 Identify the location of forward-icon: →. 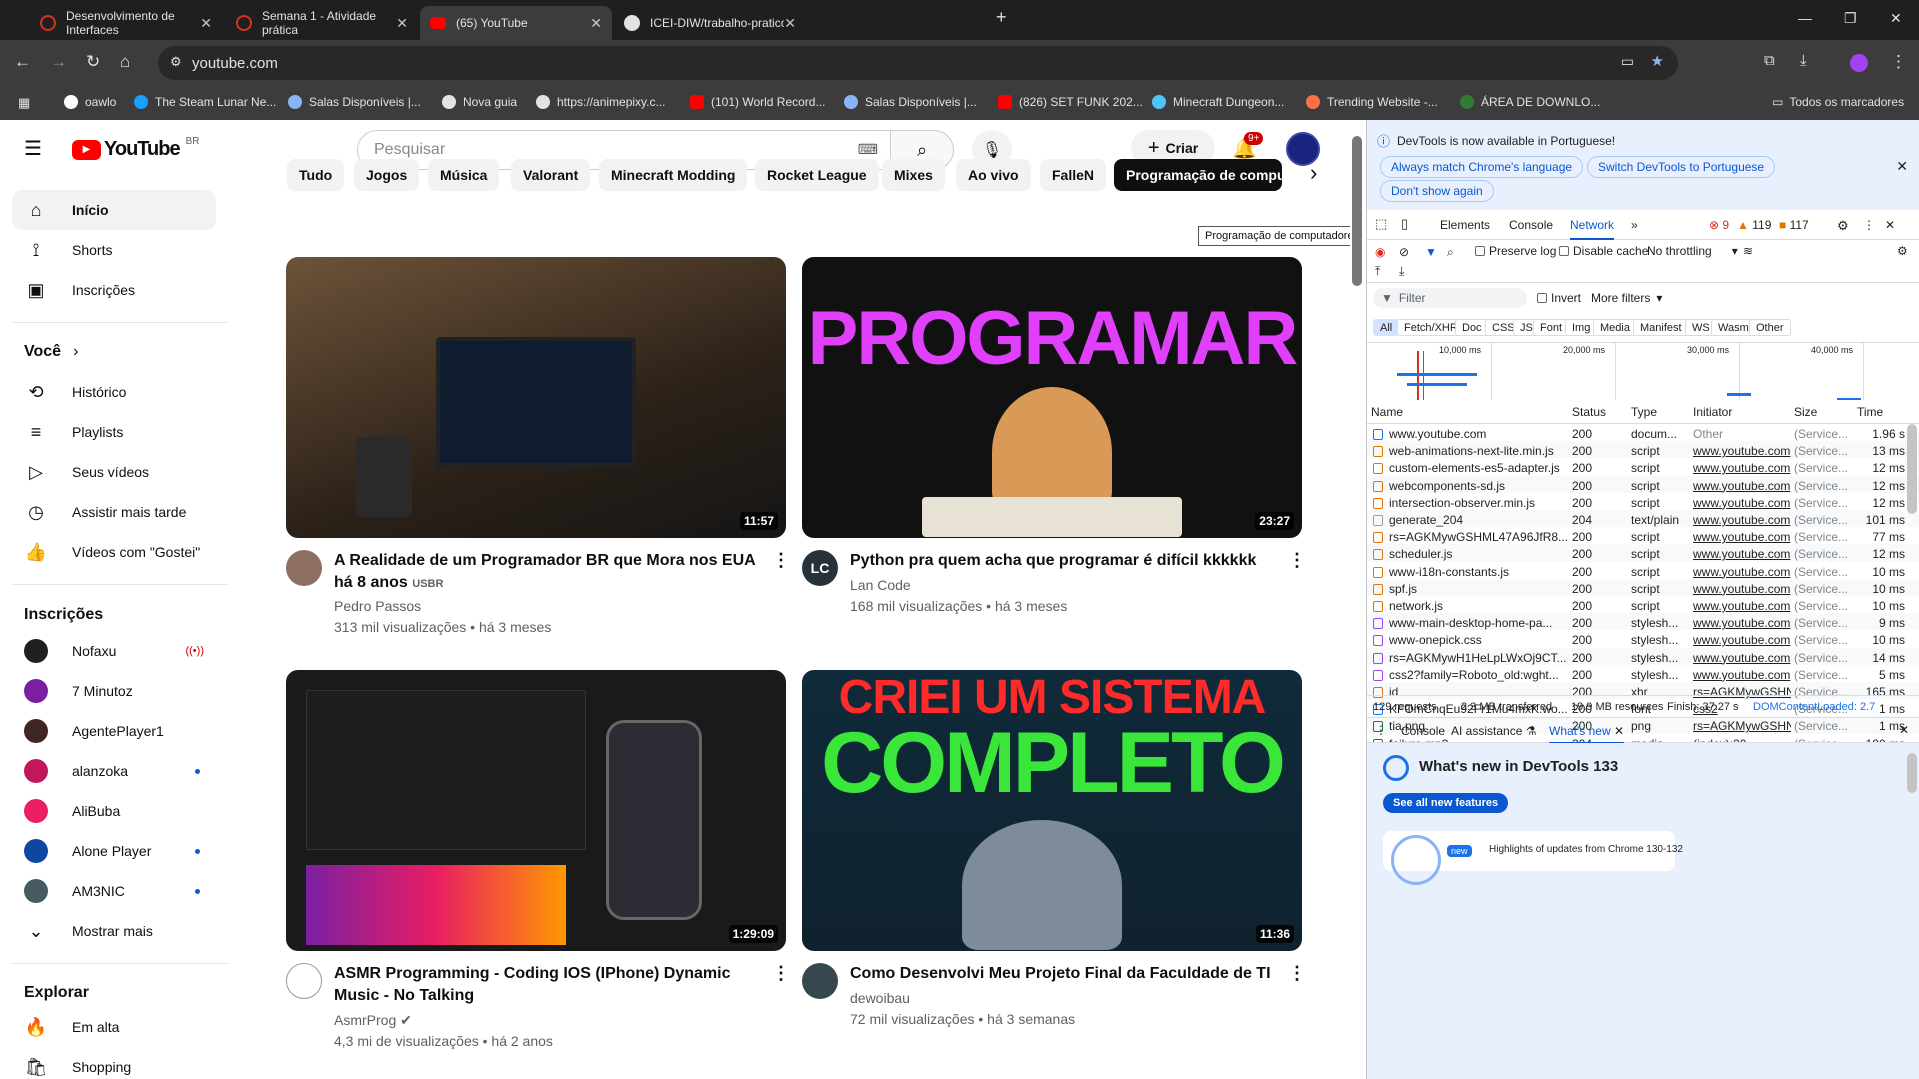
(58, 62).